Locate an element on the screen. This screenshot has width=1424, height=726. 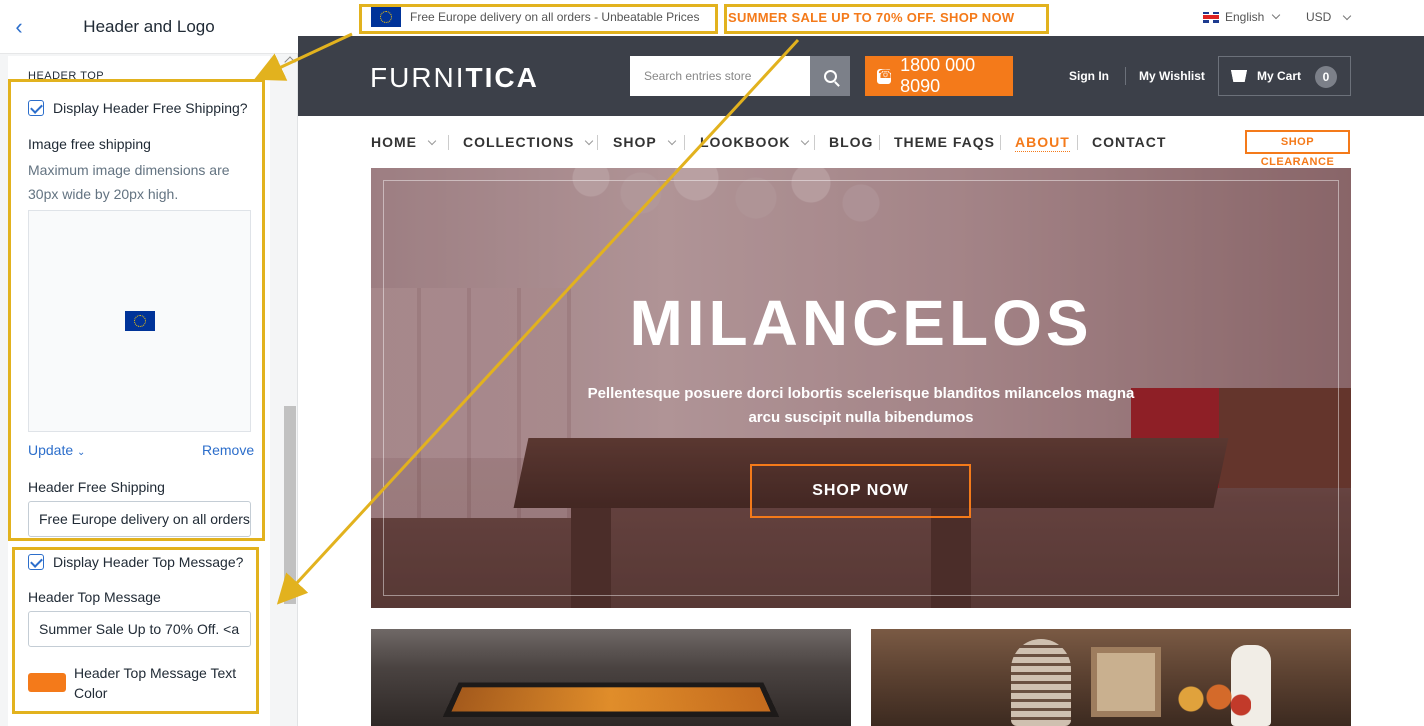
top-sale-message: SUMMER SALE UP TO 70% OFF. SHOP NOW is located at coordinates (871, 17).